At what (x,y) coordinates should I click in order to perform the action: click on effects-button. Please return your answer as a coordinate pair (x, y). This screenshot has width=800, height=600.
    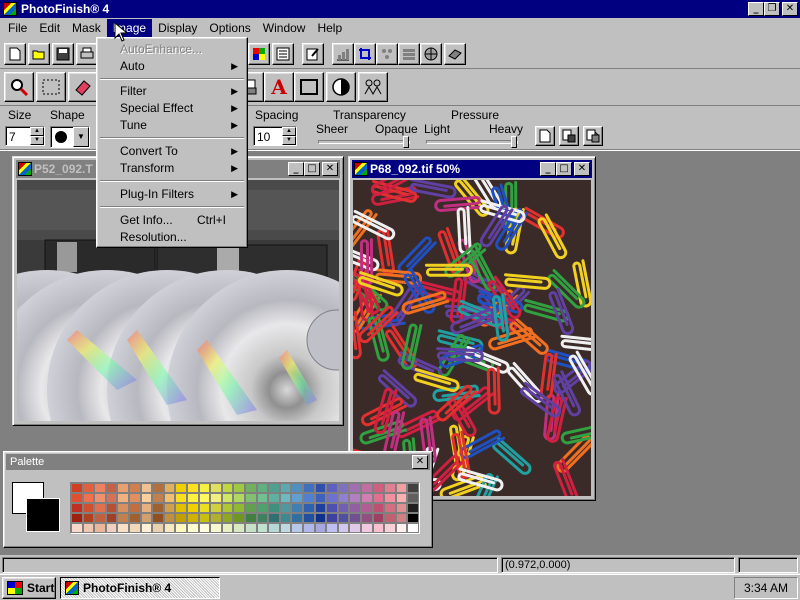
    Looking at the image, I should click on (387, 54).